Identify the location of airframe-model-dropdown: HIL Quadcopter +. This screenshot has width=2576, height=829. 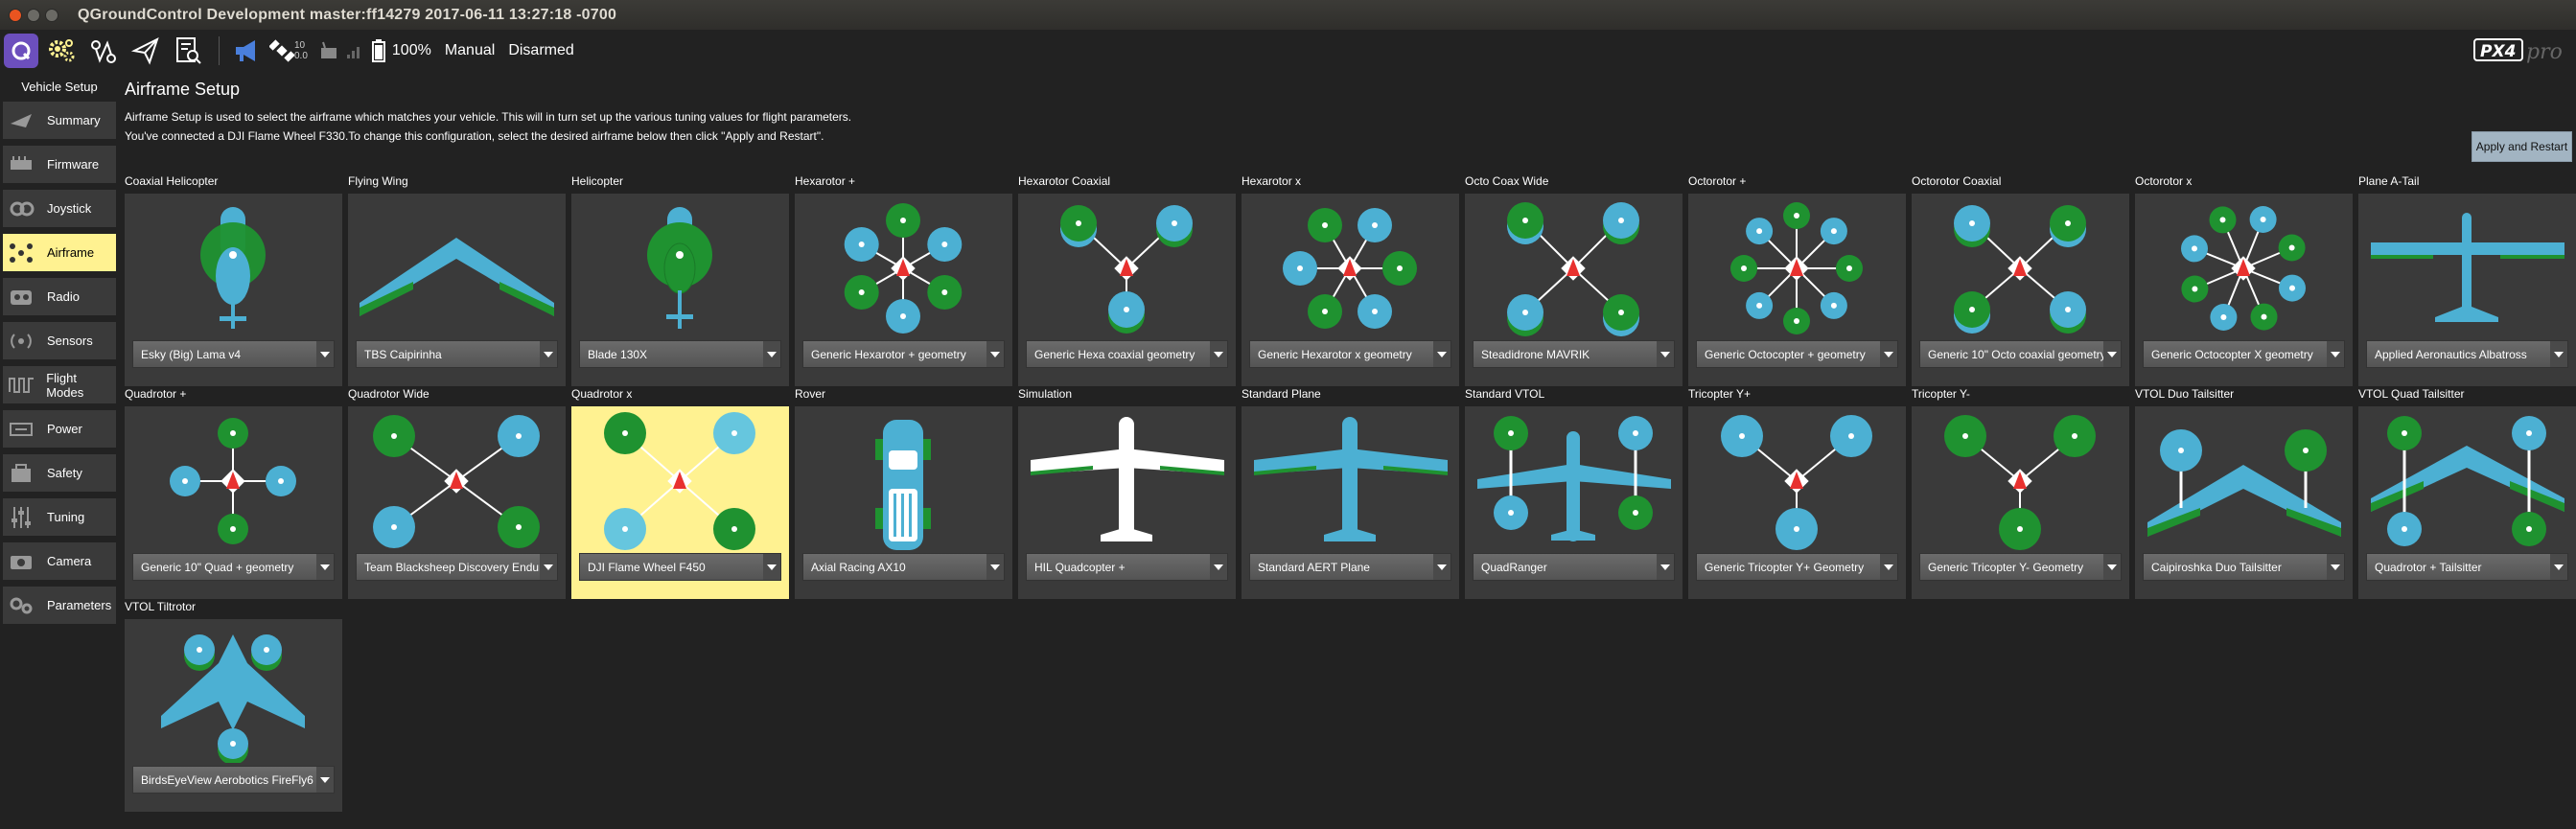
(1127, 567).